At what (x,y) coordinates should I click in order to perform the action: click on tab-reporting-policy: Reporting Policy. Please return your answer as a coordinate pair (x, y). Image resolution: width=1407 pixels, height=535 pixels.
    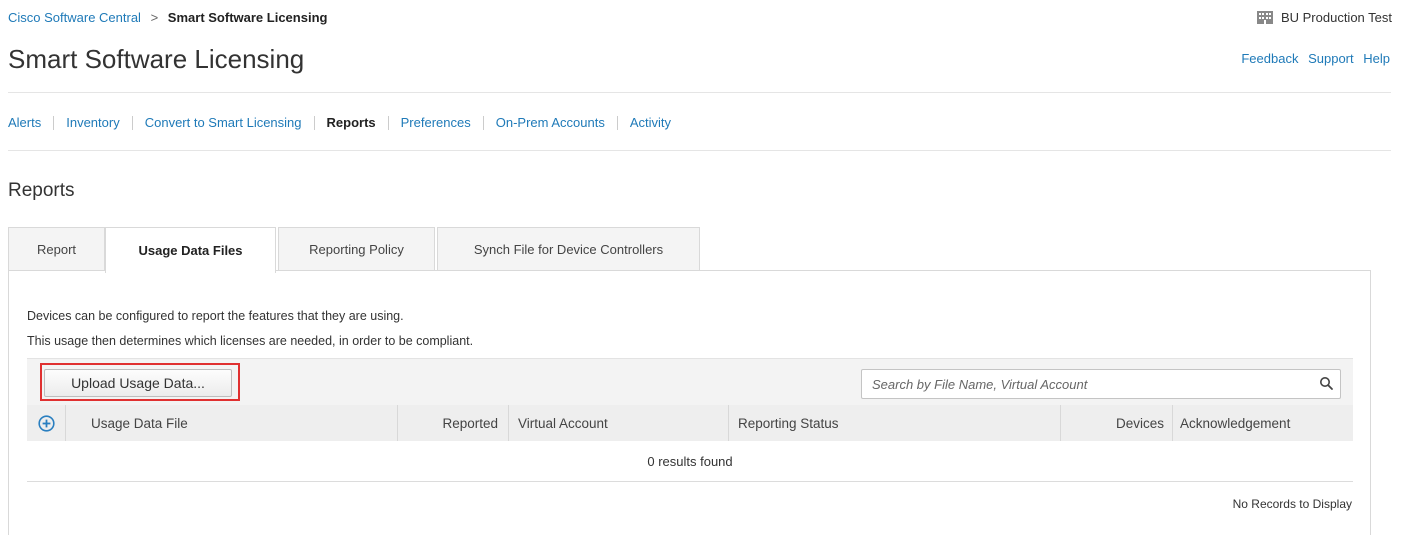
    Looking at the image, I should click on (356, 249).